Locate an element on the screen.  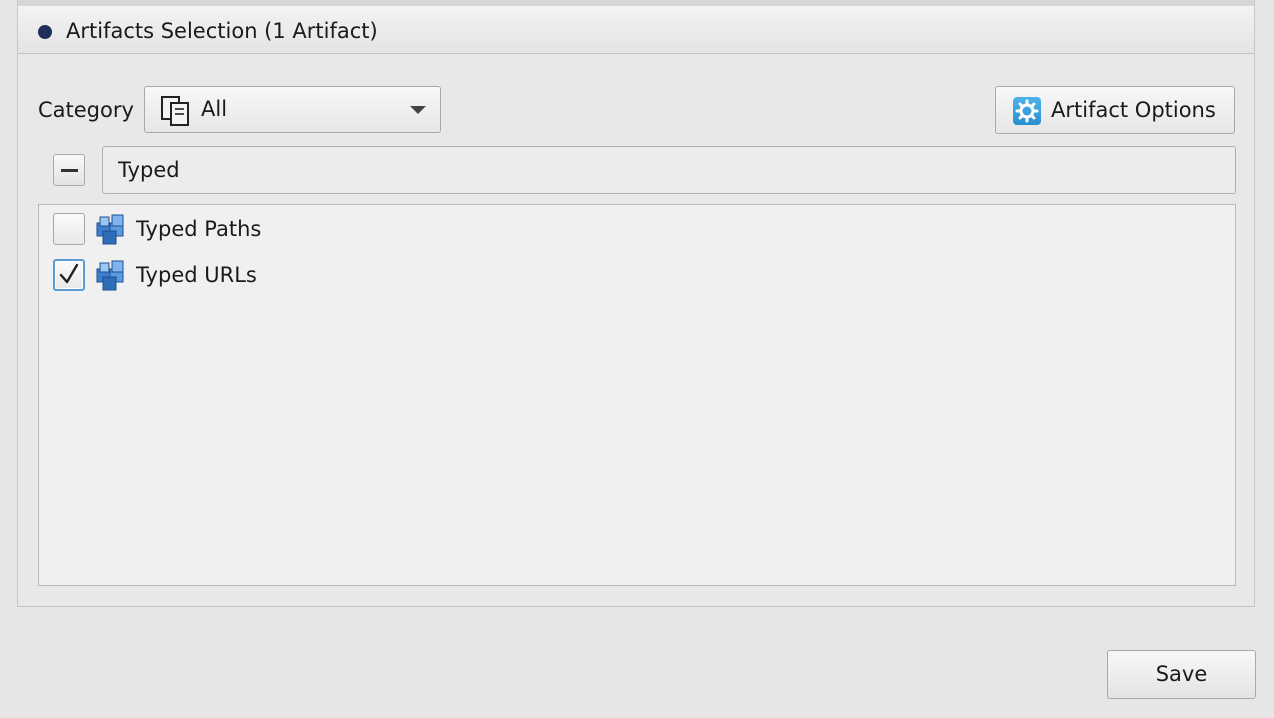
gear-icon is located at coordinates (1027, 111).